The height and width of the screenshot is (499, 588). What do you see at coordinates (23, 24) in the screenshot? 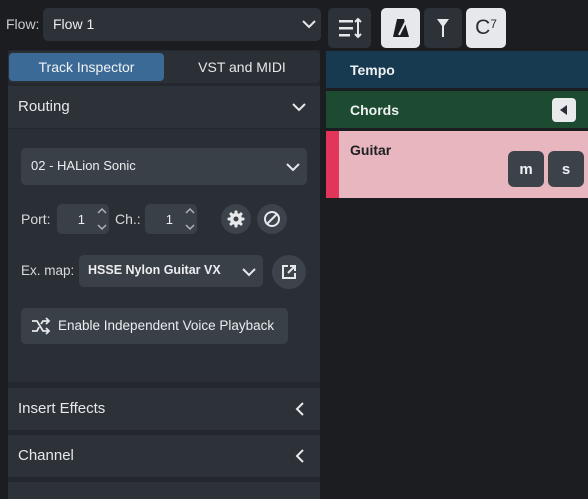
I see `flow-label: Flow:` at bounding box center [23, 24].